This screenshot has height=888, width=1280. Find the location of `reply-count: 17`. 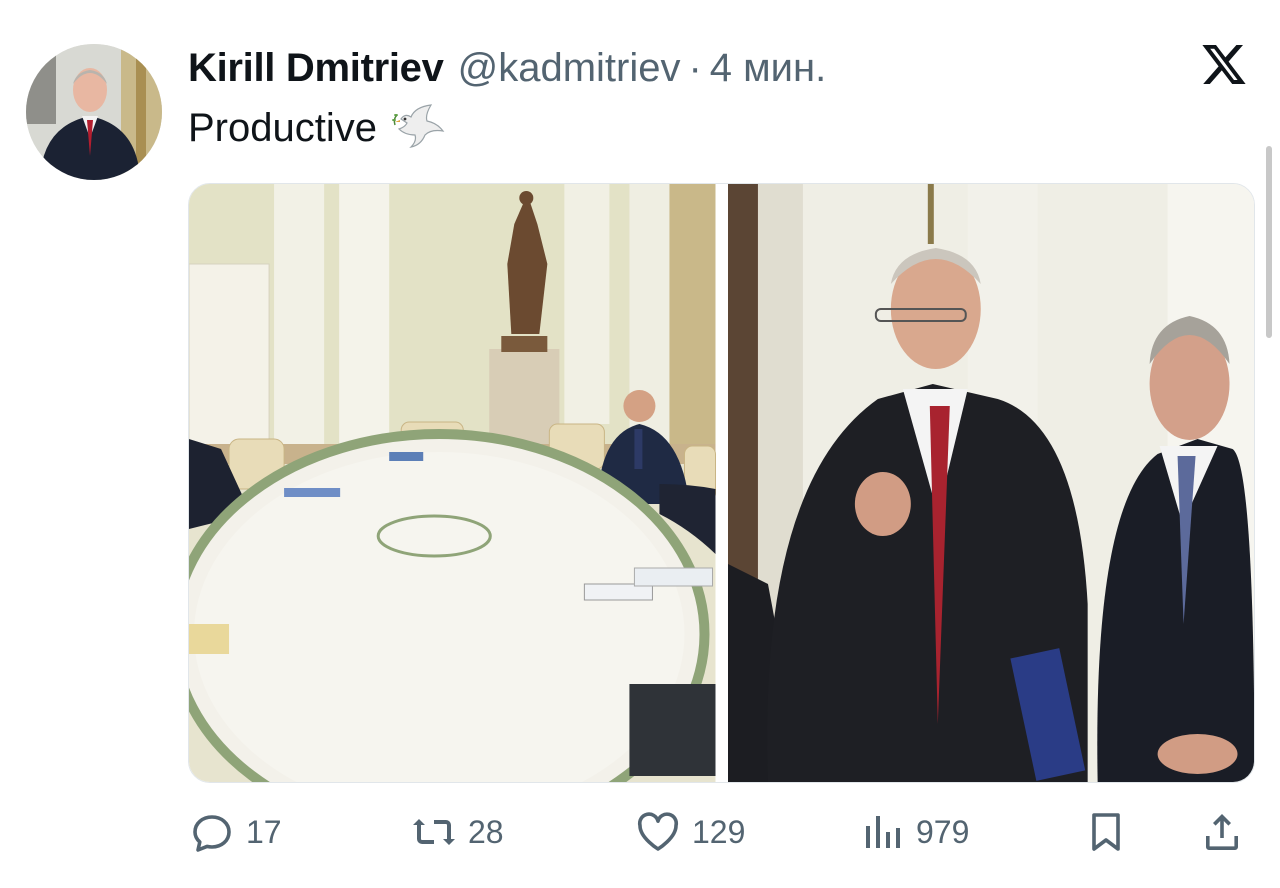

reply-count: 17 is located at coordinates (264, 831).